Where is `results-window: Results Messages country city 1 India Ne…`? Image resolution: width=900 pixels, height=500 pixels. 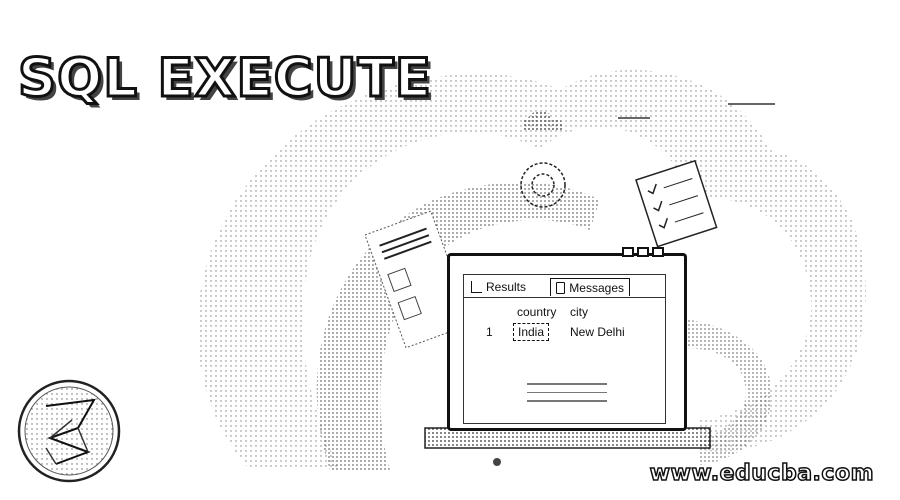
results-window: Results Messages country city 1 India Ne… is located at coordinates (567, 339).